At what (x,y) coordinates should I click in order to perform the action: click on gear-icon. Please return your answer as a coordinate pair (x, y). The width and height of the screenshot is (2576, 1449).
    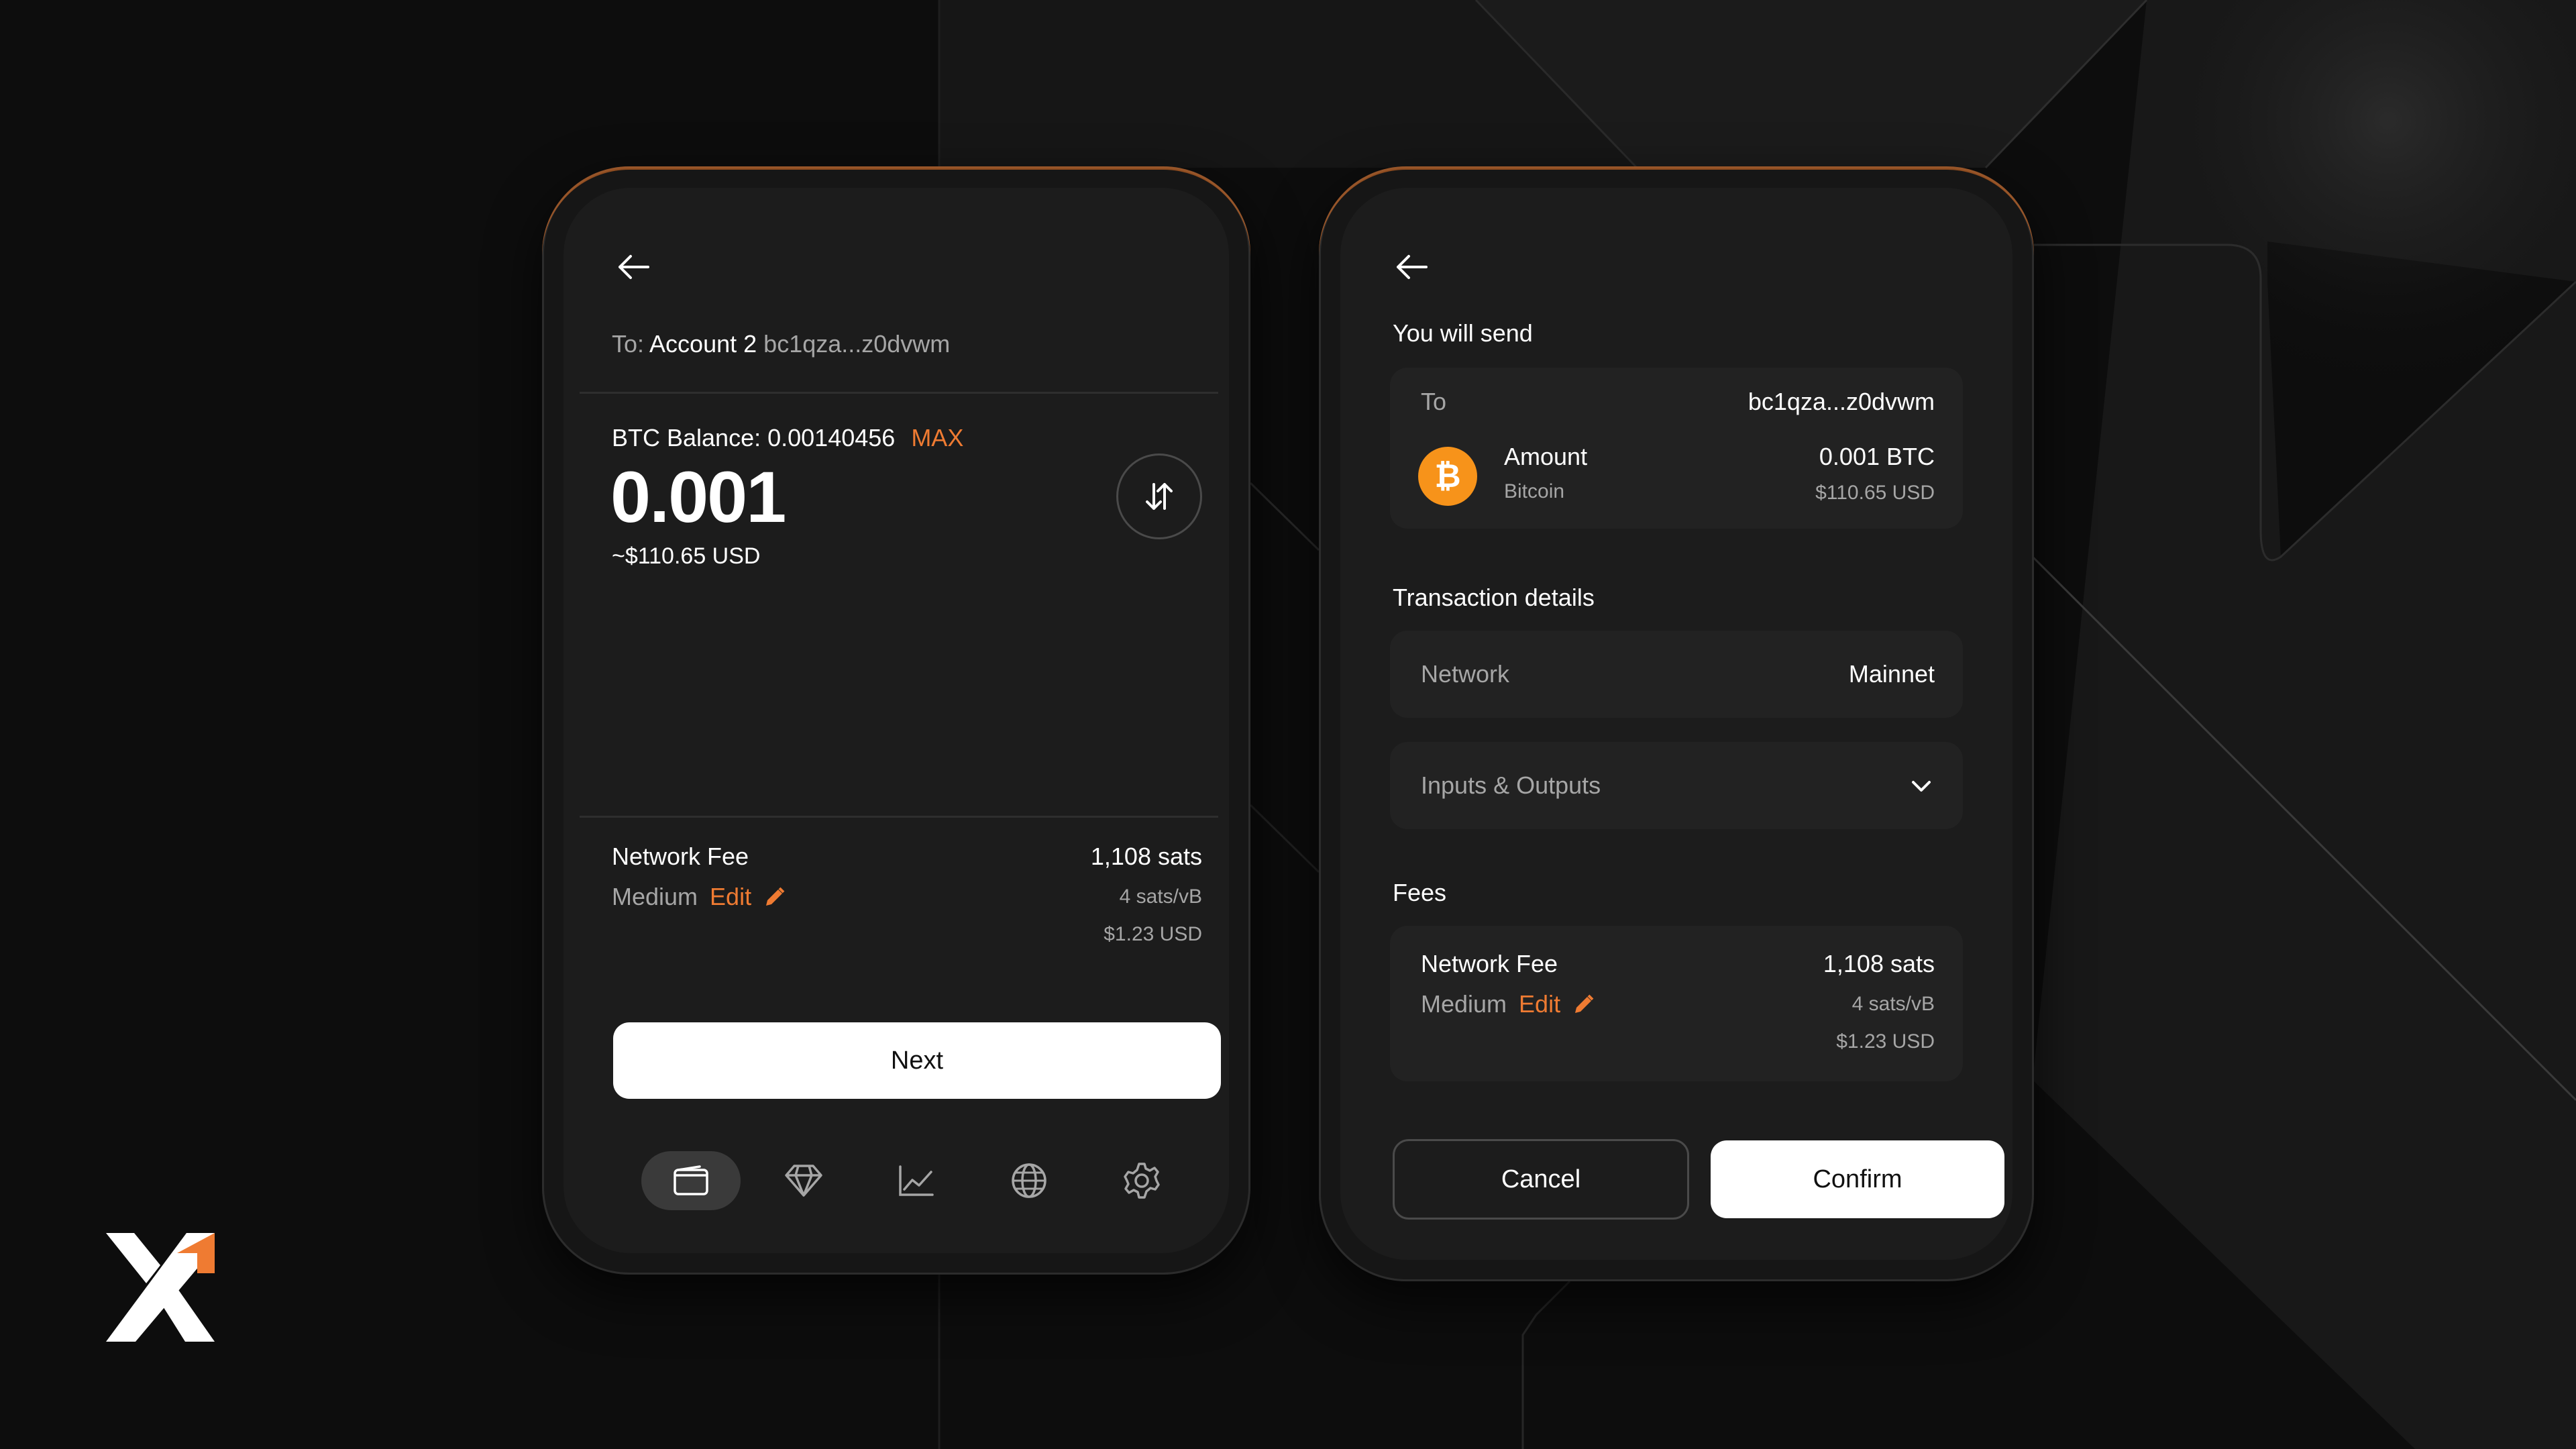
    Looking at the image, I should click on (1142, 1181).